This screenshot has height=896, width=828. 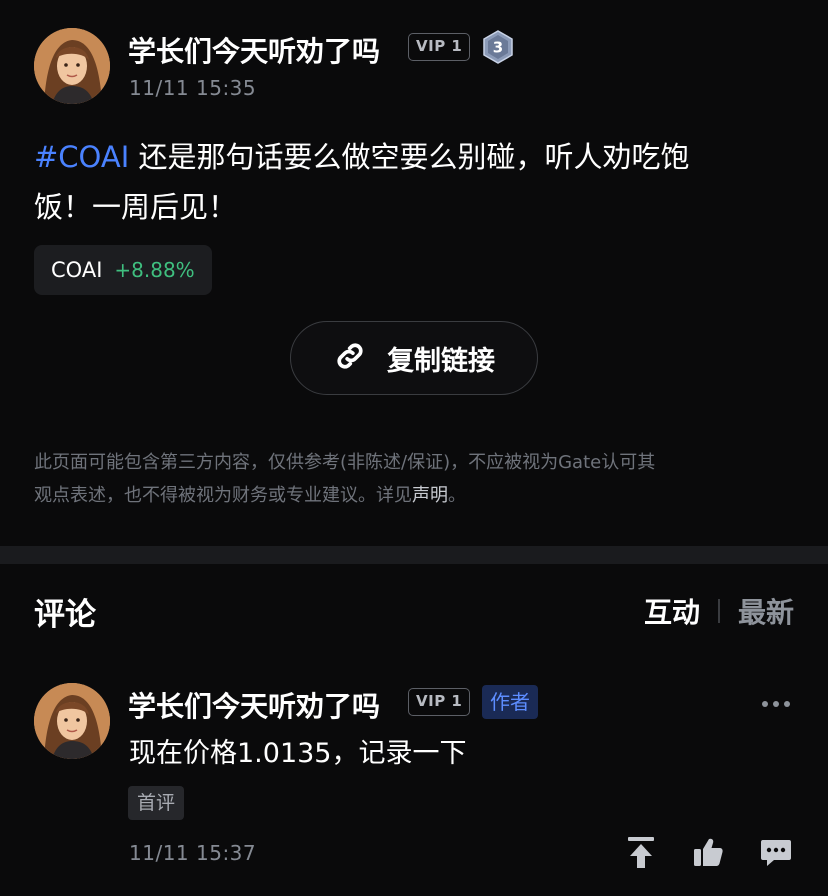 What do you see at coordinates (193, 853) in the screenshot?
I see `comment-timestamp: 11/11 15:37` at bounding box center [193, 853].